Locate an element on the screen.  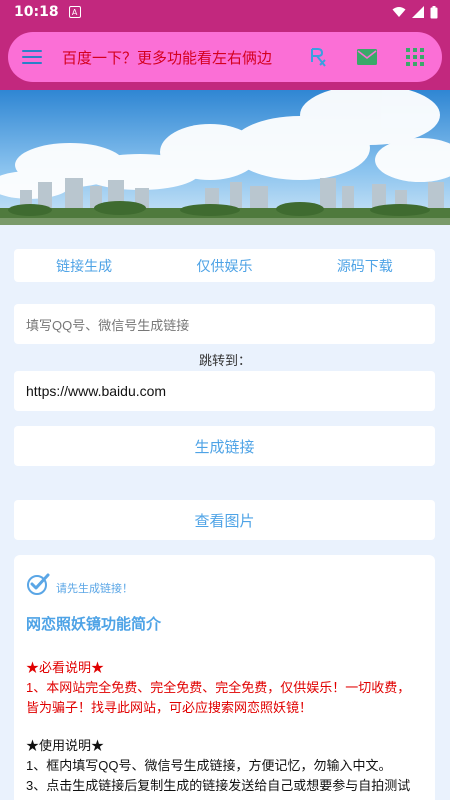
notice-row: 请先生成链接！ is located at coordinates (224, 584).